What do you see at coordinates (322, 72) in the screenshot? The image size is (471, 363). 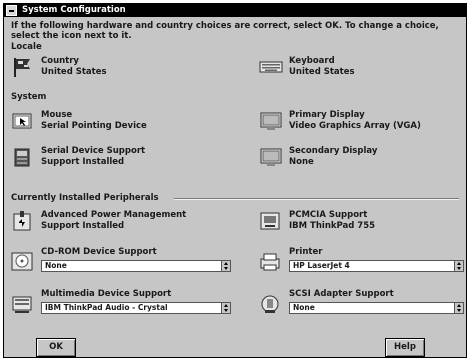 I see `keyboard-value: United States` at bounding box center [322, 72].